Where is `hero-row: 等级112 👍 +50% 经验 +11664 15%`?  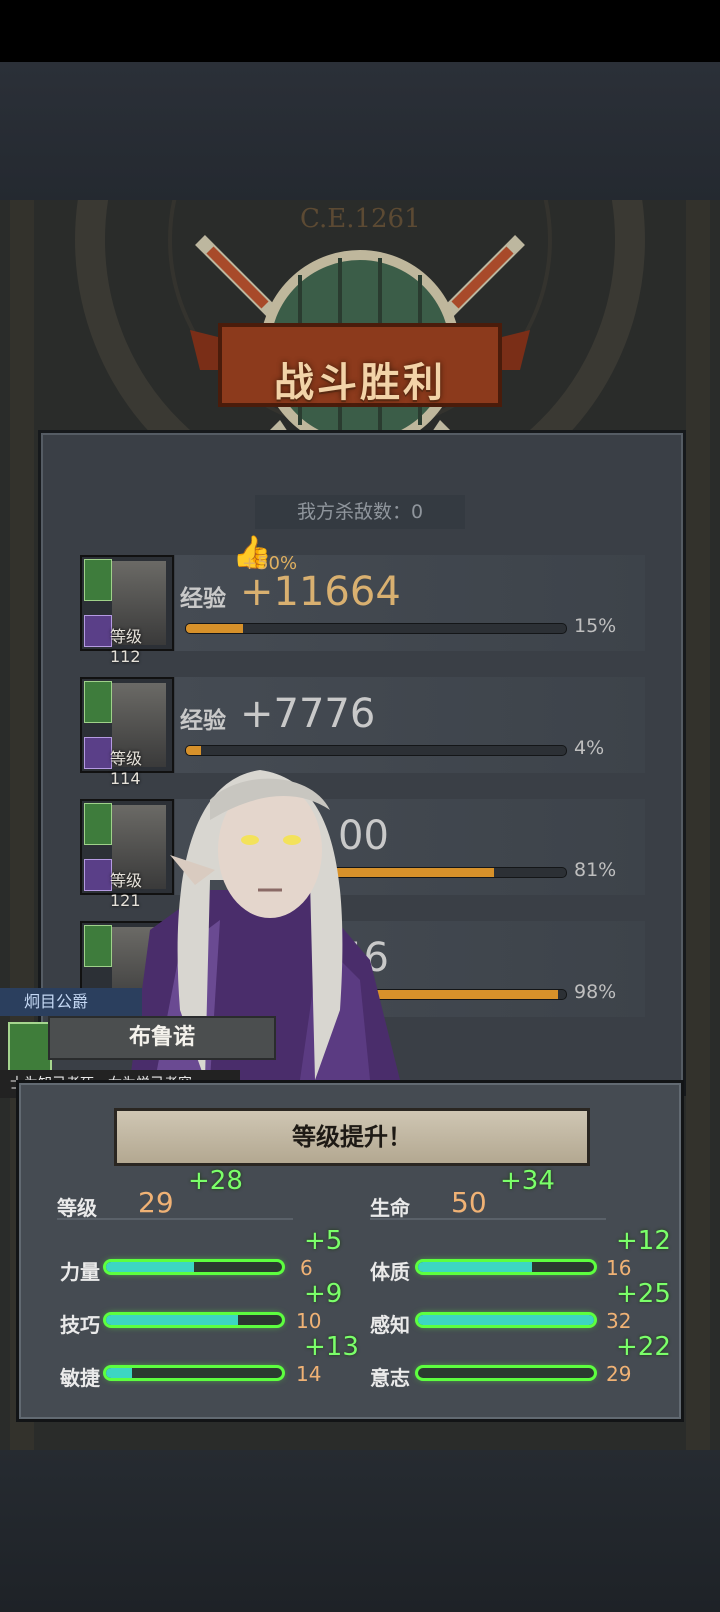
hero-row: 等级112 👍 +50% 经验 +11664 15% is located at coordinates (362, 599).